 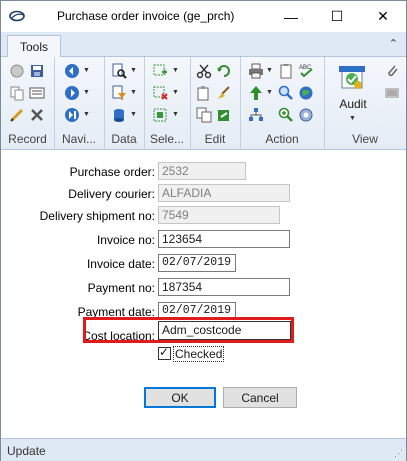 What do you see at coordinates (199, 354) in the screenshot?
I see `checked-label: Checked` at bounding box center [199, 354].